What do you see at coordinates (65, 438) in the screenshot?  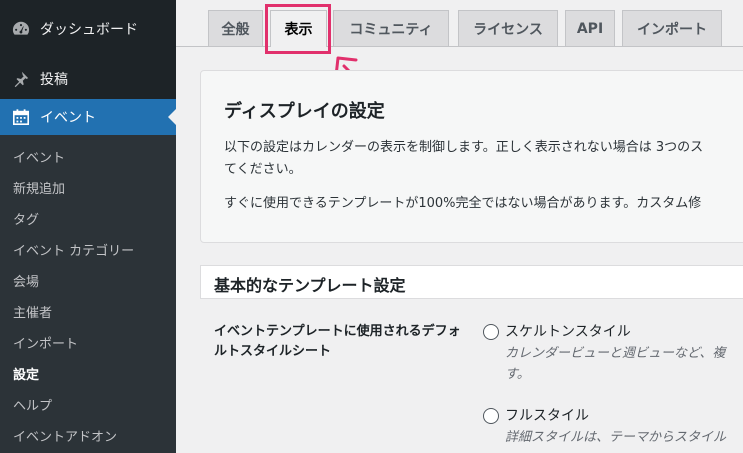 I see `submenu-item-event-addons: イベントアドオン` at bounding box center [65, 438].